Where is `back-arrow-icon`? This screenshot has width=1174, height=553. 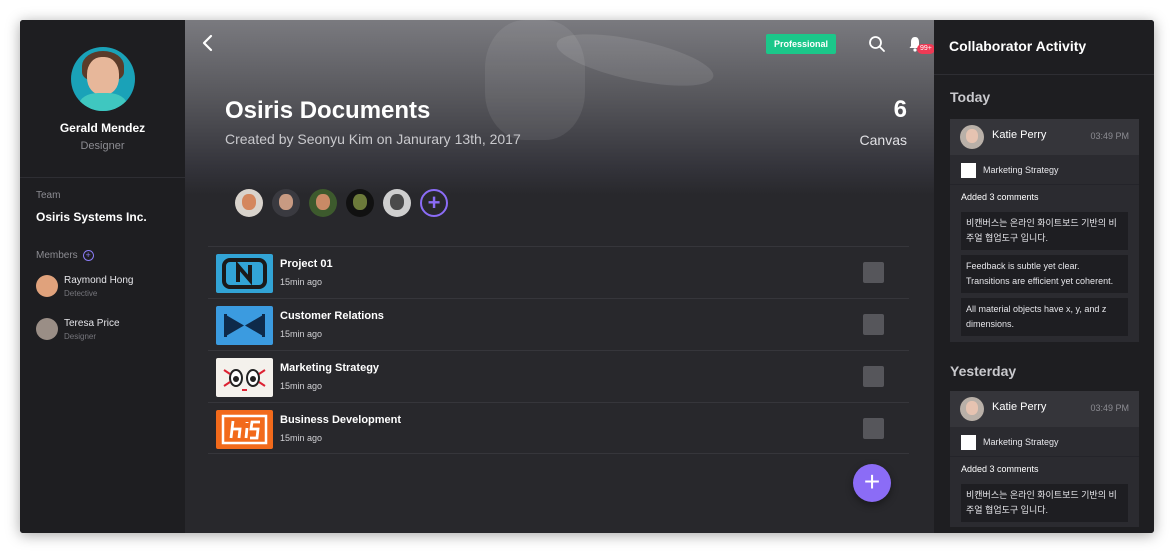 back-arrow-icon is located at coordinates (208, 43).